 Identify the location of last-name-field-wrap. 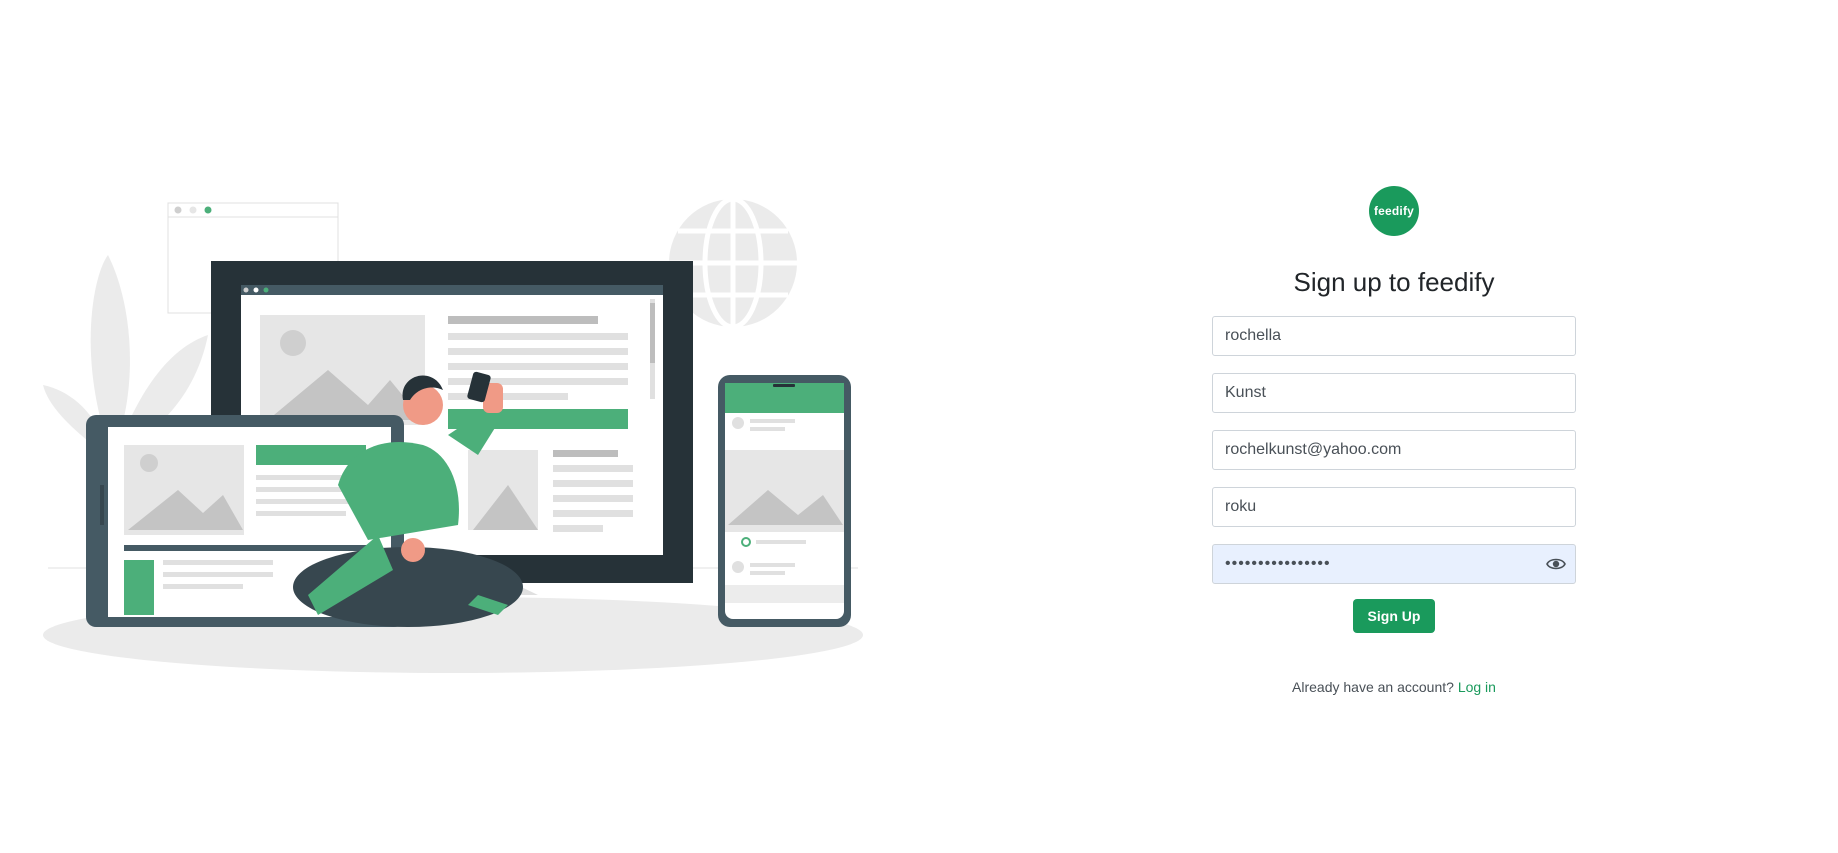
(1394, 393).